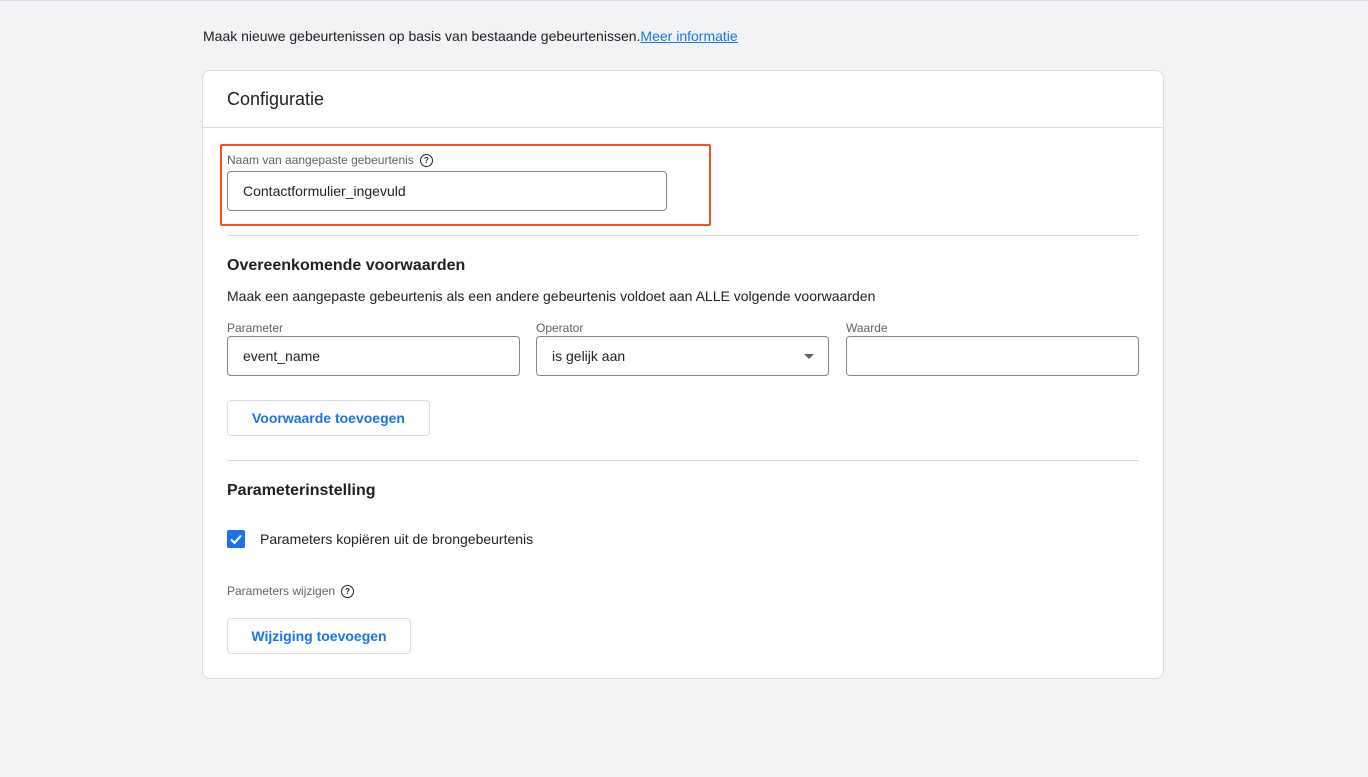  I want to click on operator-value: is gelijk aan, so click(589, 356).